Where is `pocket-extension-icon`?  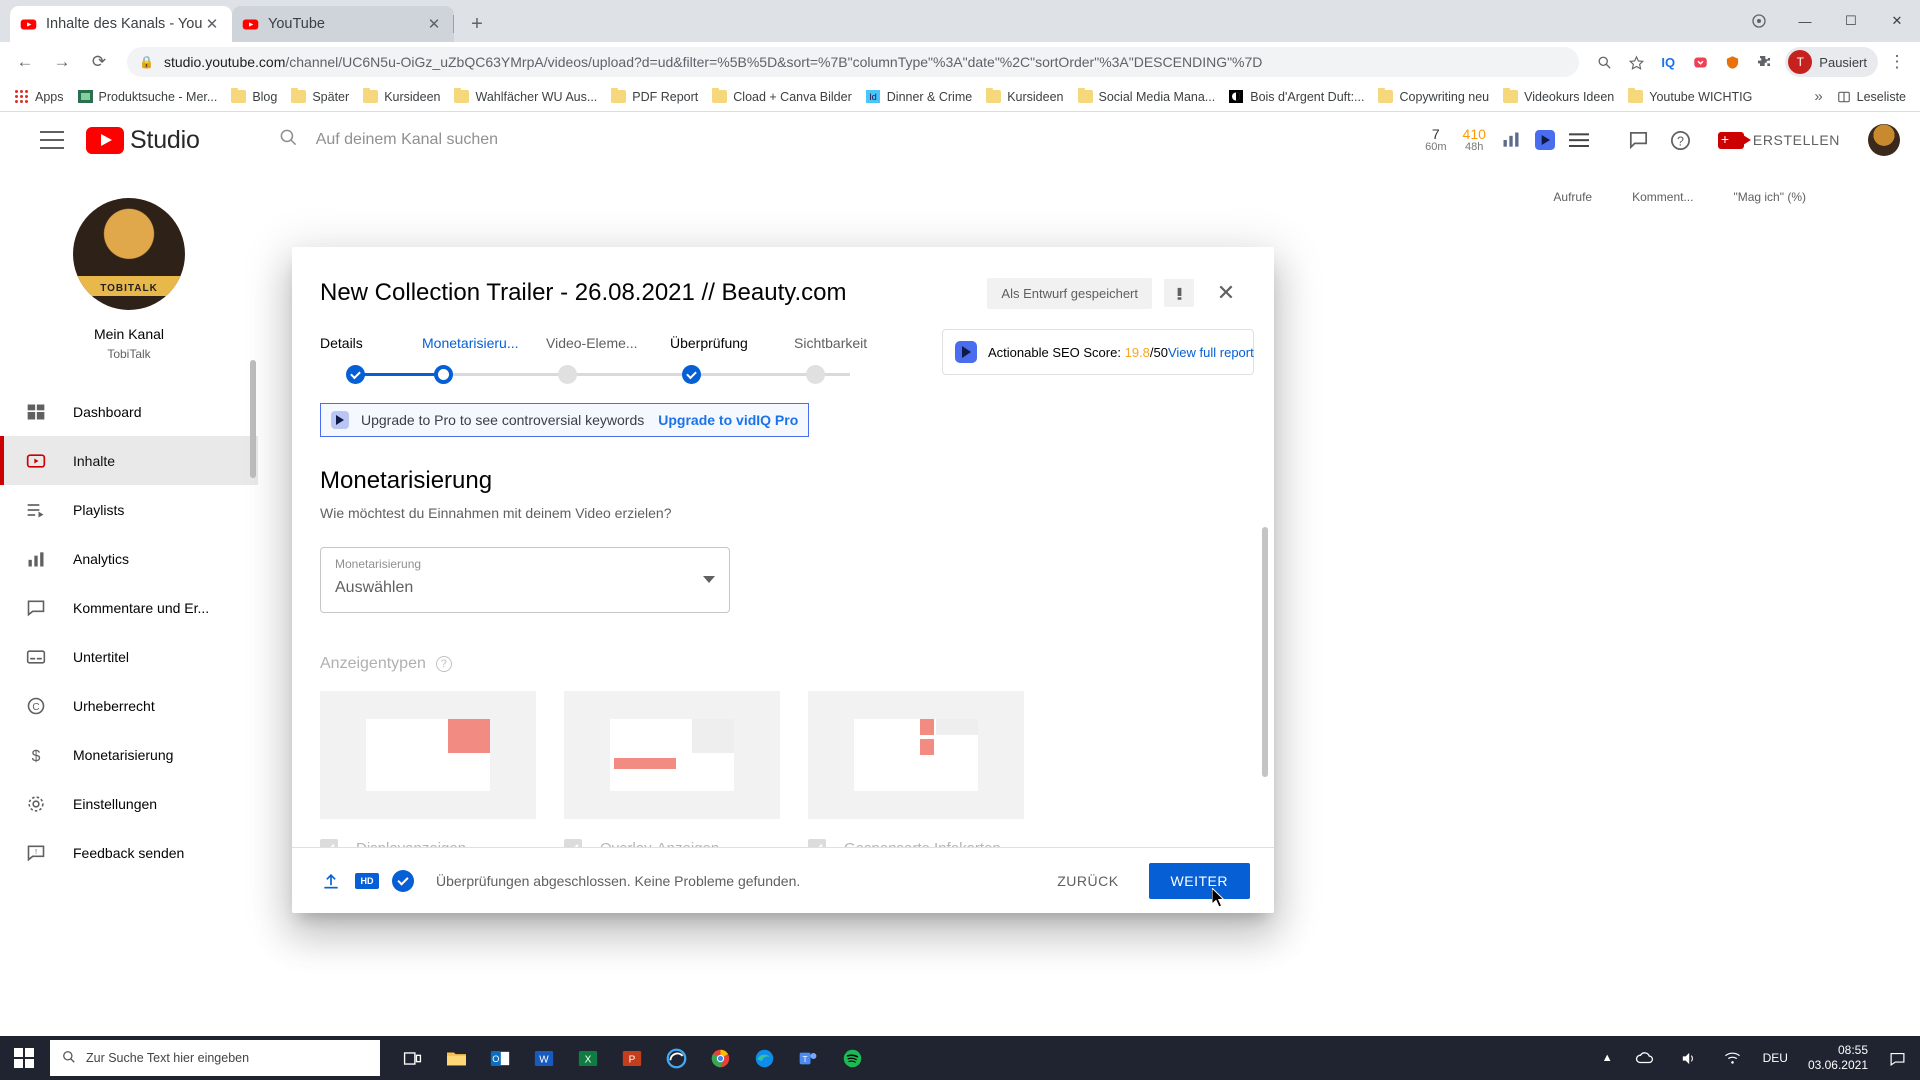 pocket-extension-icon is located at coordinates (1700, 62).